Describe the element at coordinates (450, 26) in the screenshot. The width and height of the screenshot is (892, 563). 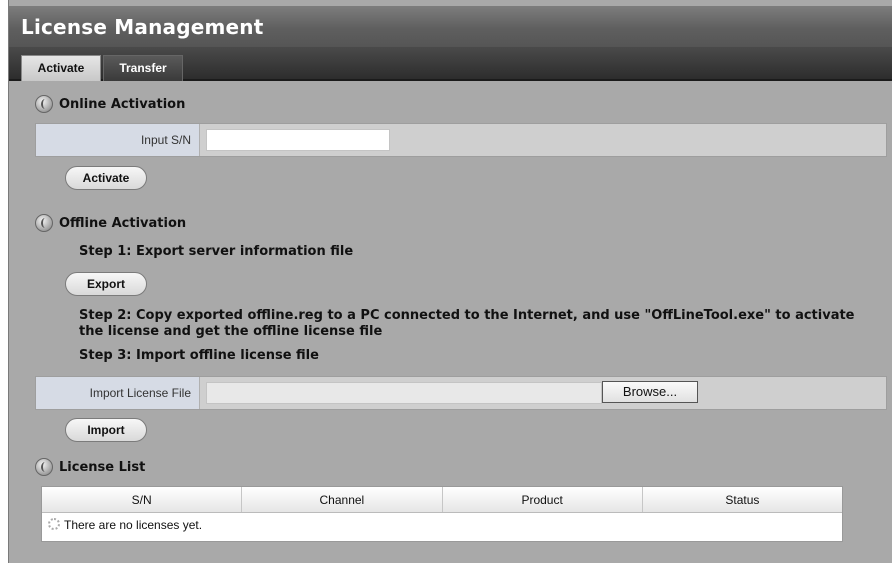
I see `title-bar: License Management` at that location.